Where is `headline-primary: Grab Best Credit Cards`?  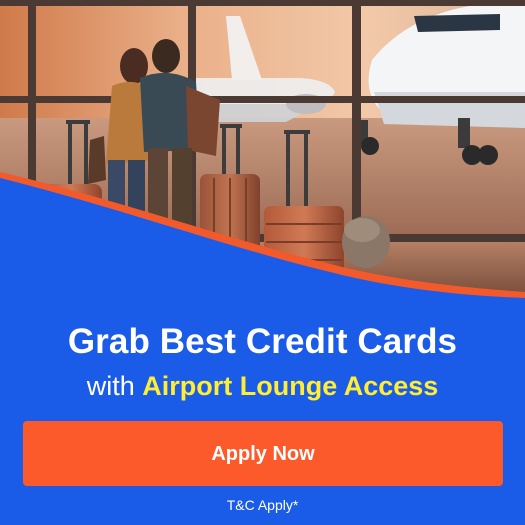
headline-primary: Grab Best Credit Cards is located at coordinates (262, 341).